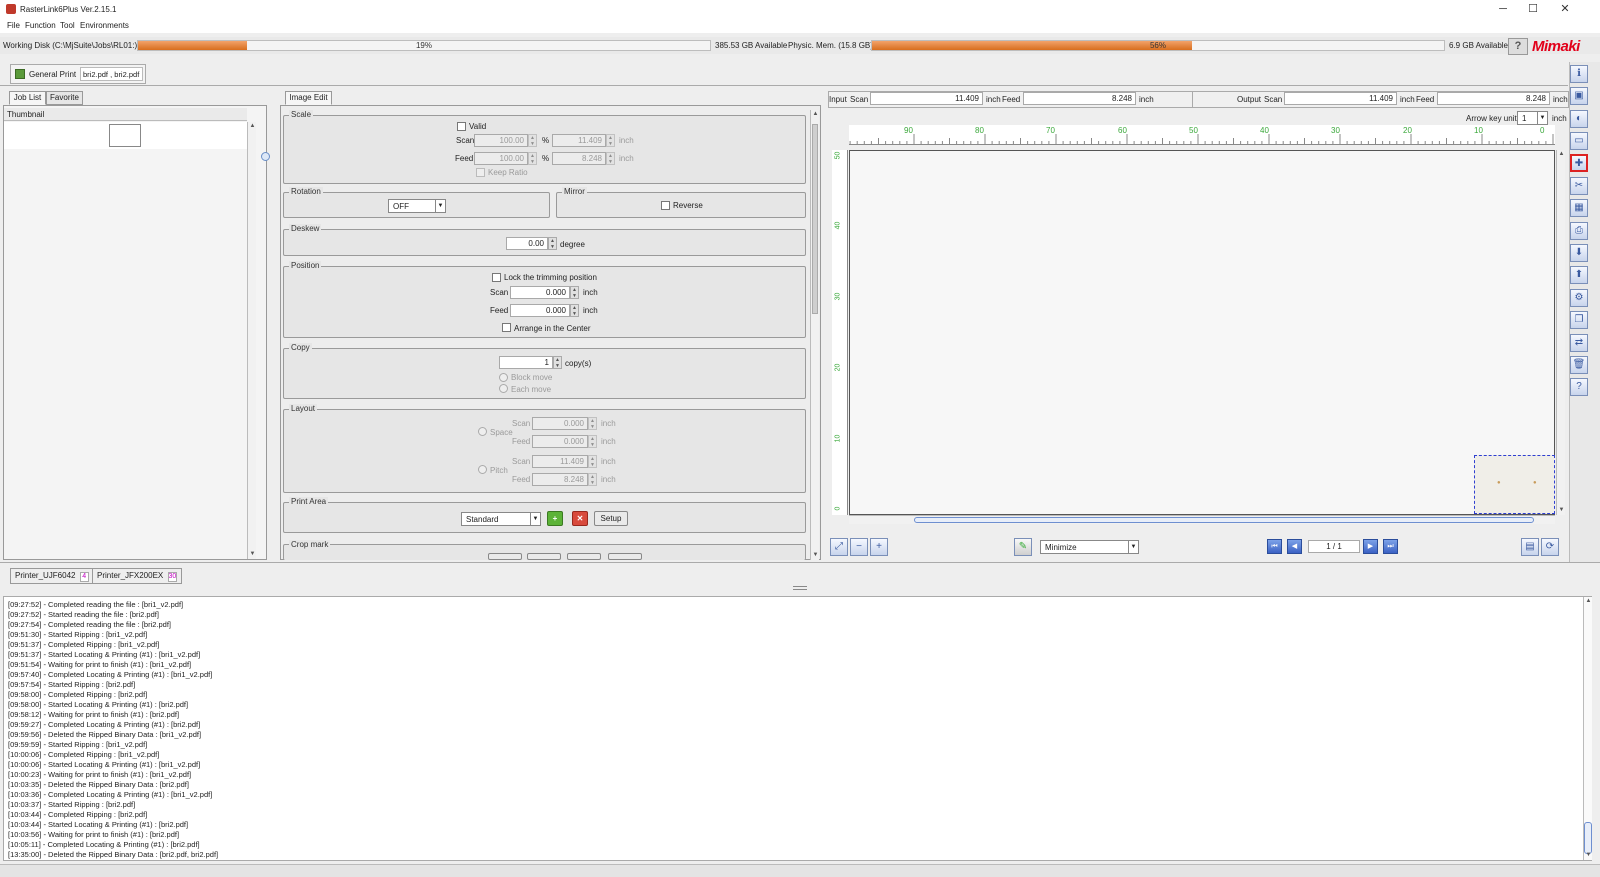 This screenshot has height=877, width=1600. What do you see at coordinates (461, 126) in the screenshot?
I see `valid-checkbox` at bounding box center [461, 126].